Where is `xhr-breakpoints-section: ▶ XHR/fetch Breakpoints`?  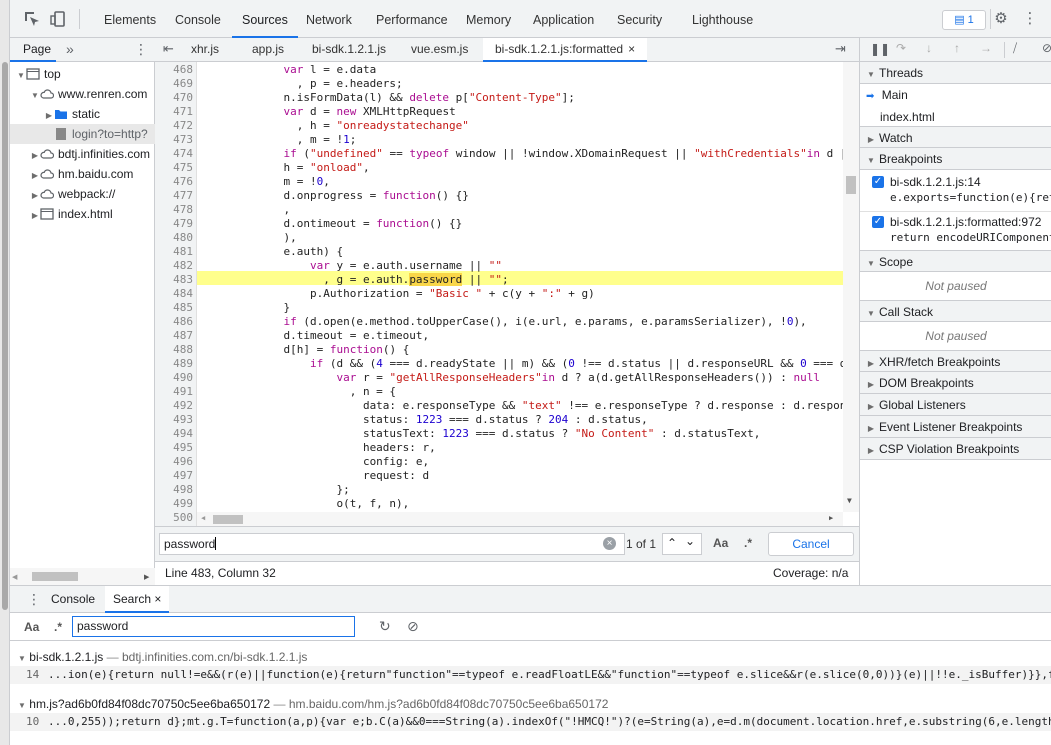 xhr-breakpoints-section: ▶ XHR/fetch Breakpoints is located at coordinates (955, 361).